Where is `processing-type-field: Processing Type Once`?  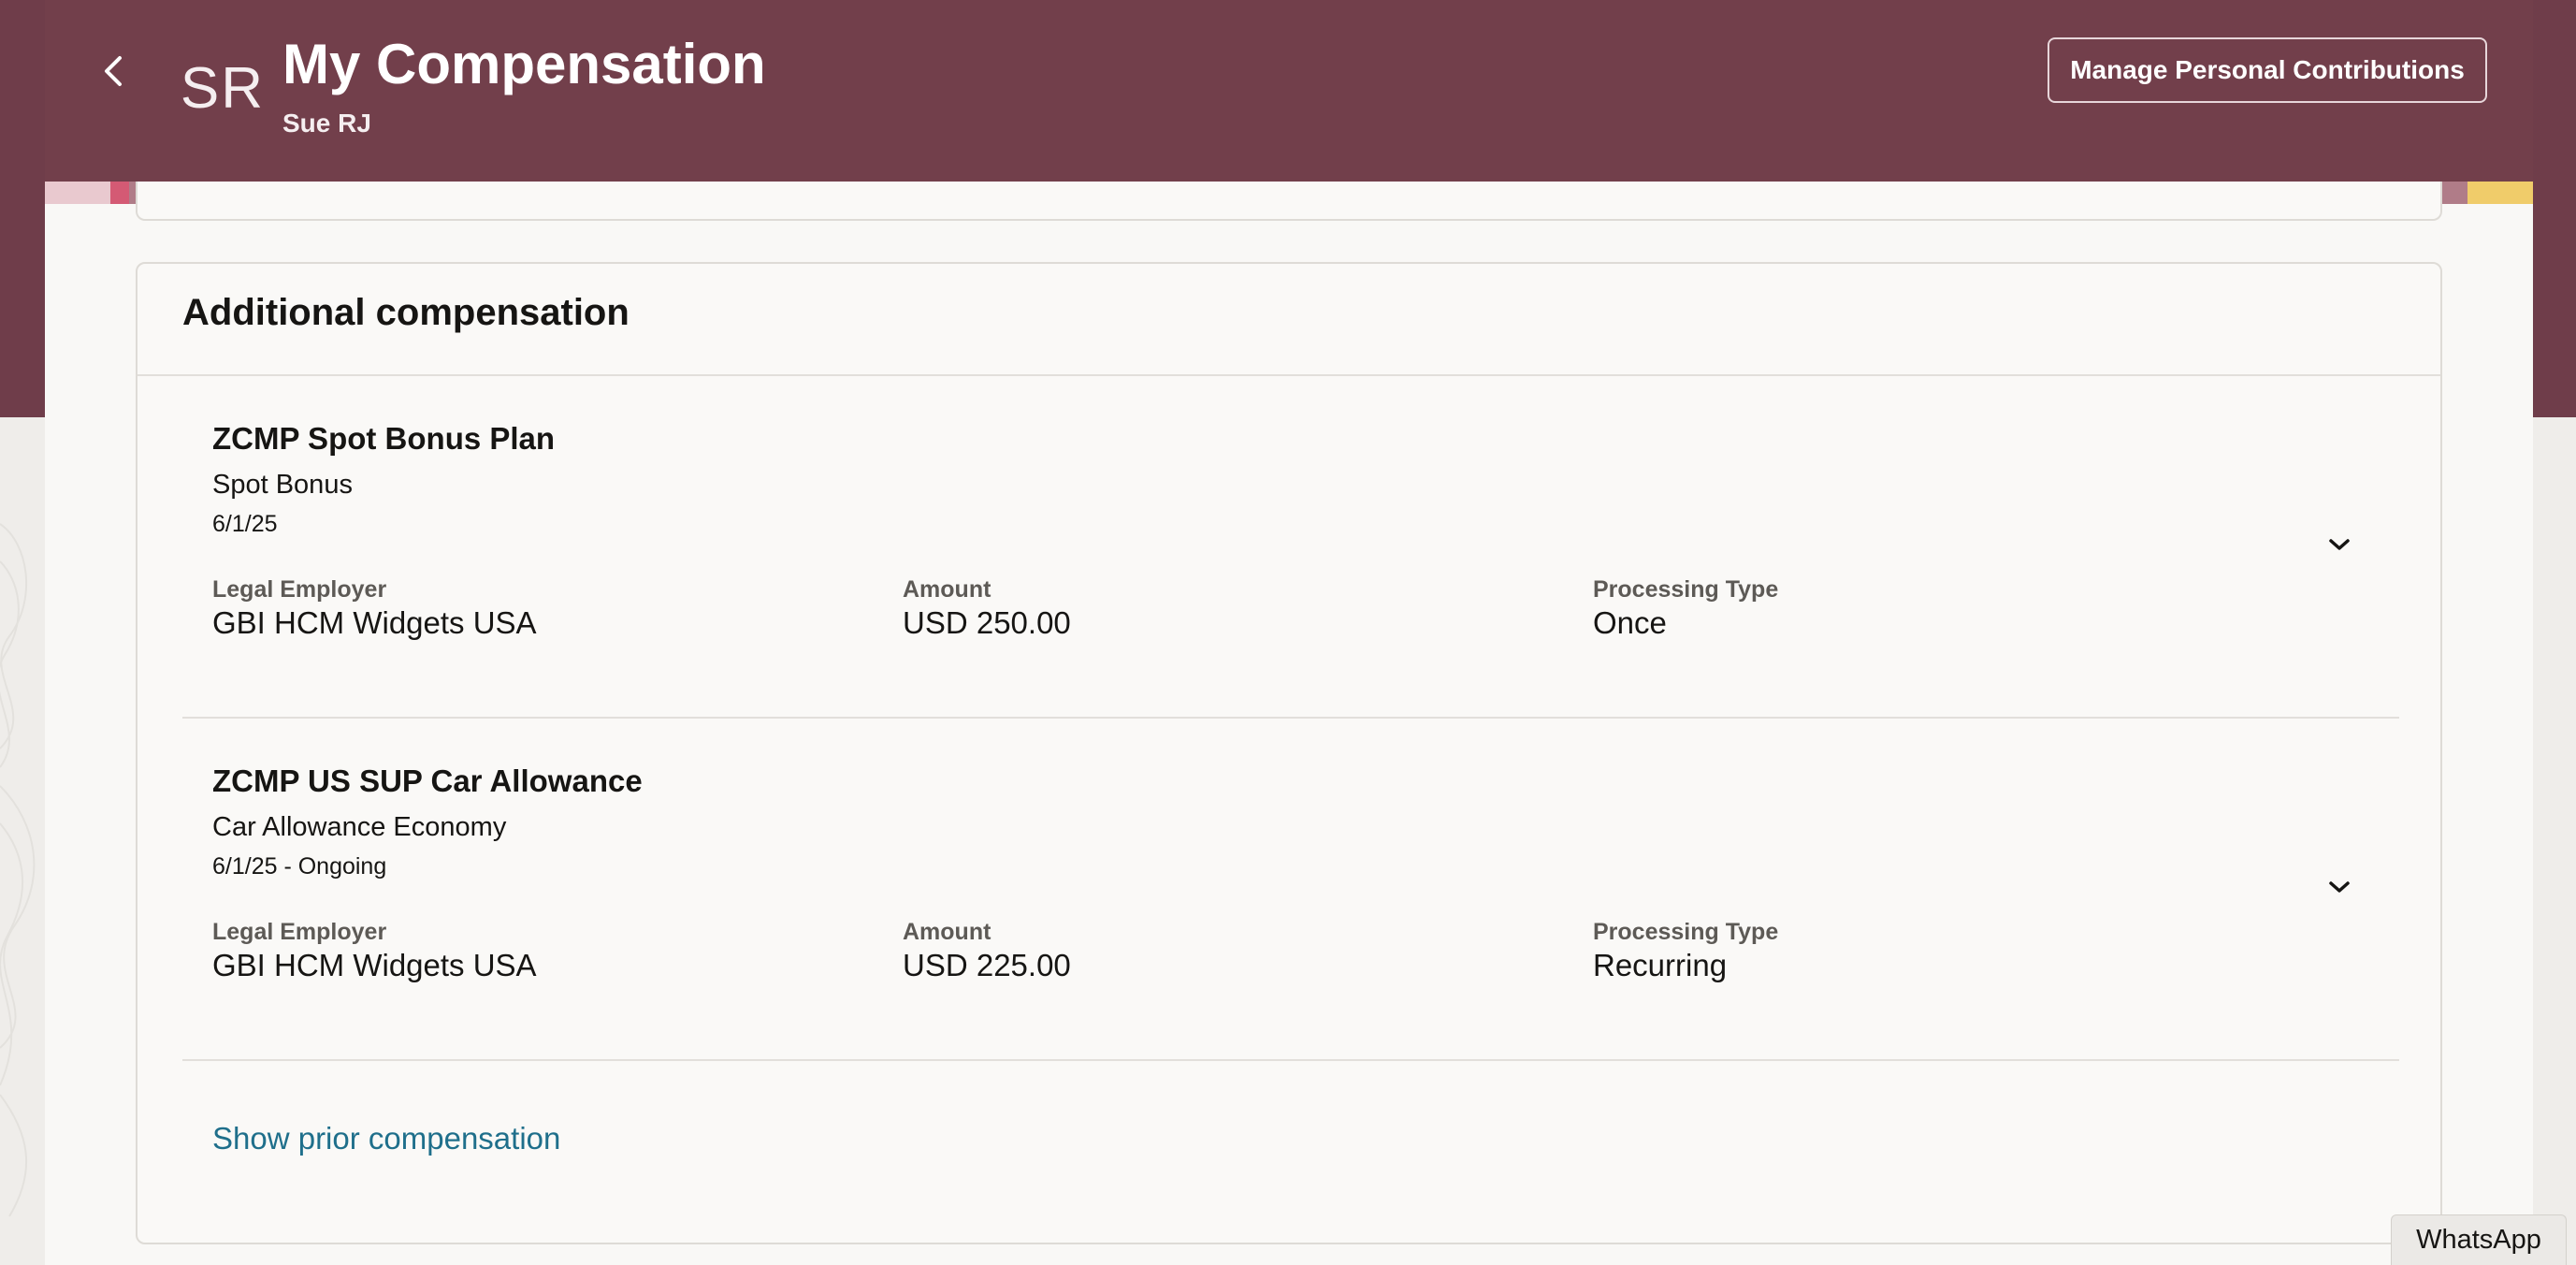
processing-type-field: Processing Type Once is located at coordinates (1685, 609).